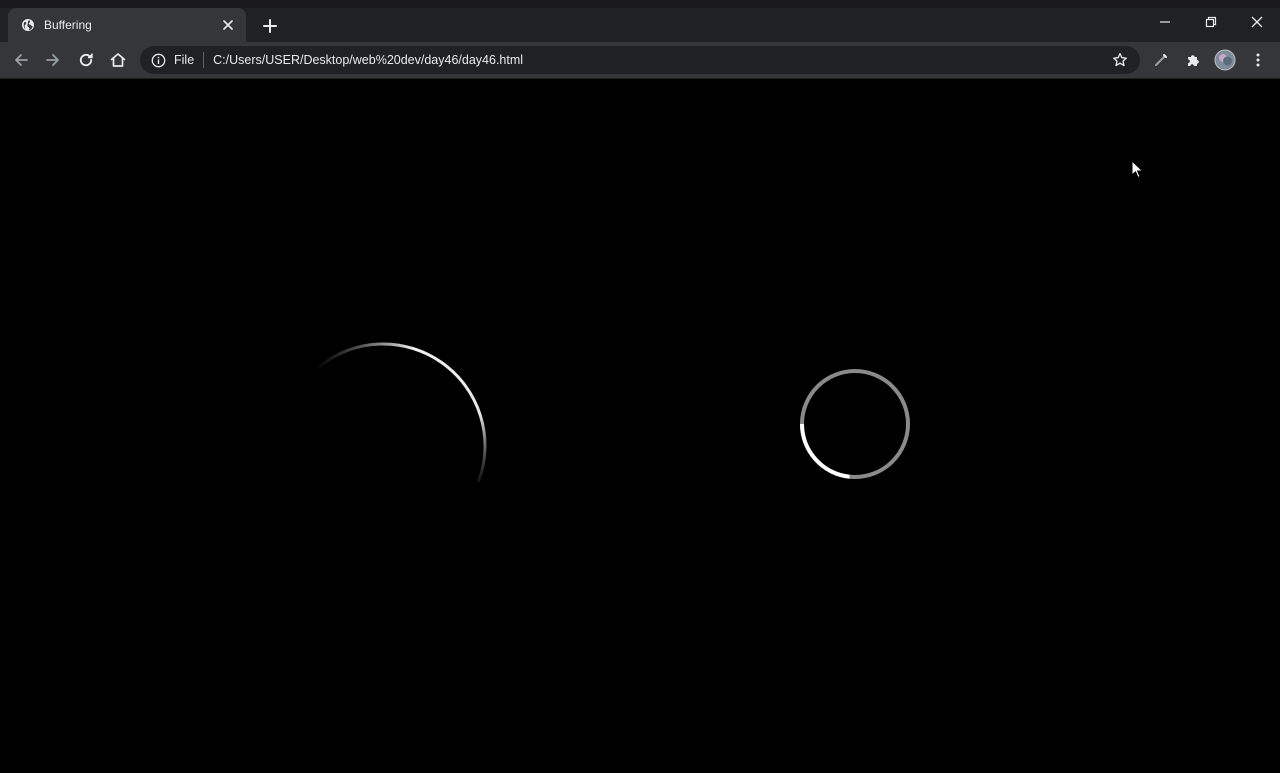  What do you see at coordinates (184, 60) in the screenshot?
I see `scheme-label: File` at bounding box center [184, 60].